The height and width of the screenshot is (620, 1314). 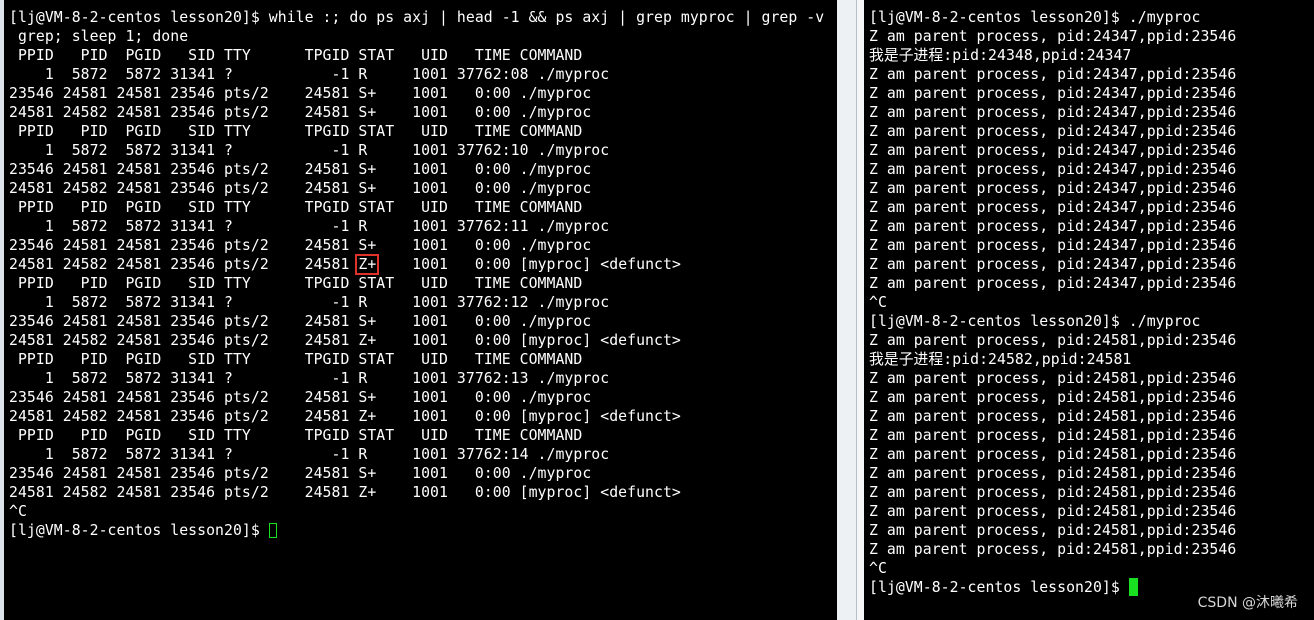 What do you see at coordinates (860, 310) in the screenshot?
I see `pane-splitter-gap` at bounding box center [860, 310].